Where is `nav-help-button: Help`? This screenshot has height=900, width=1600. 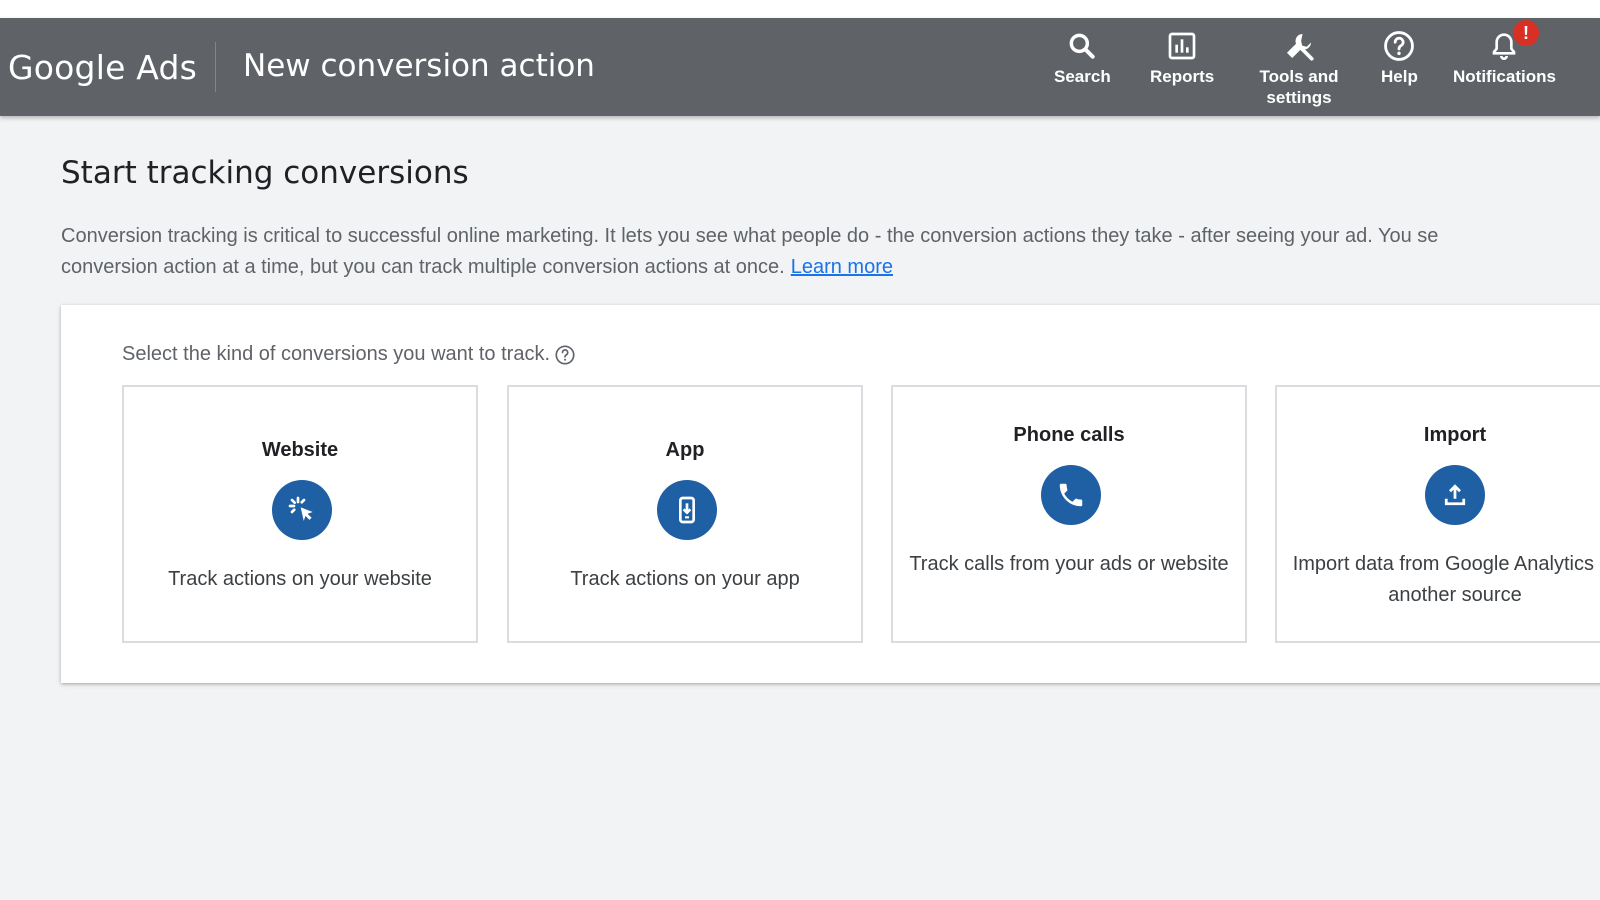
nav-help-button: Help is located at coordinates (1399, 57).